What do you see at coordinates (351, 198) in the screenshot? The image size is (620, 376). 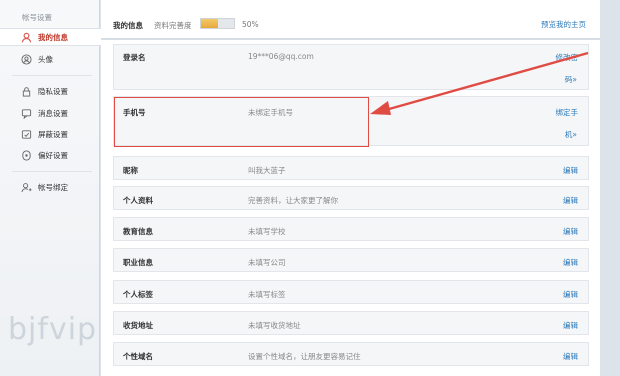 I see `info-row-profile: 个人资料 完善资料，让大家更了解你 编辑` at bounding box center [351, 198].